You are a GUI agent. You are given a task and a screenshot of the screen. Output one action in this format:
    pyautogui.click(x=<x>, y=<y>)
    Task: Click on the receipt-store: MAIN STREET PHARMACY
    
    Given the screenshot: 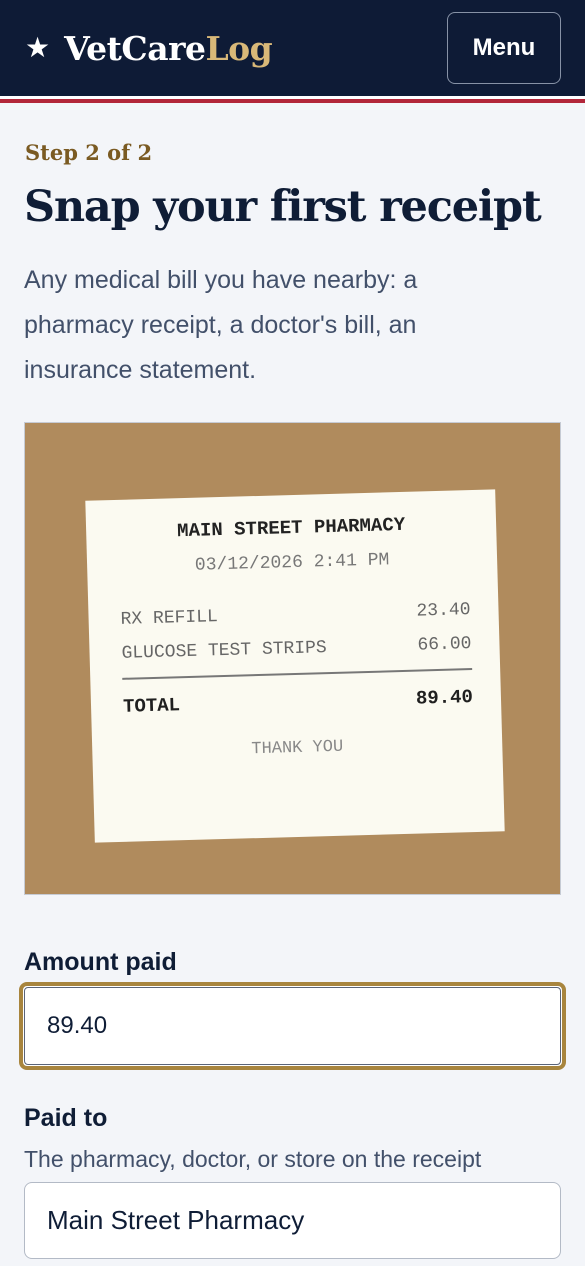 What is the action you would take?
    pyautogui.click(x=291, y=528)
    